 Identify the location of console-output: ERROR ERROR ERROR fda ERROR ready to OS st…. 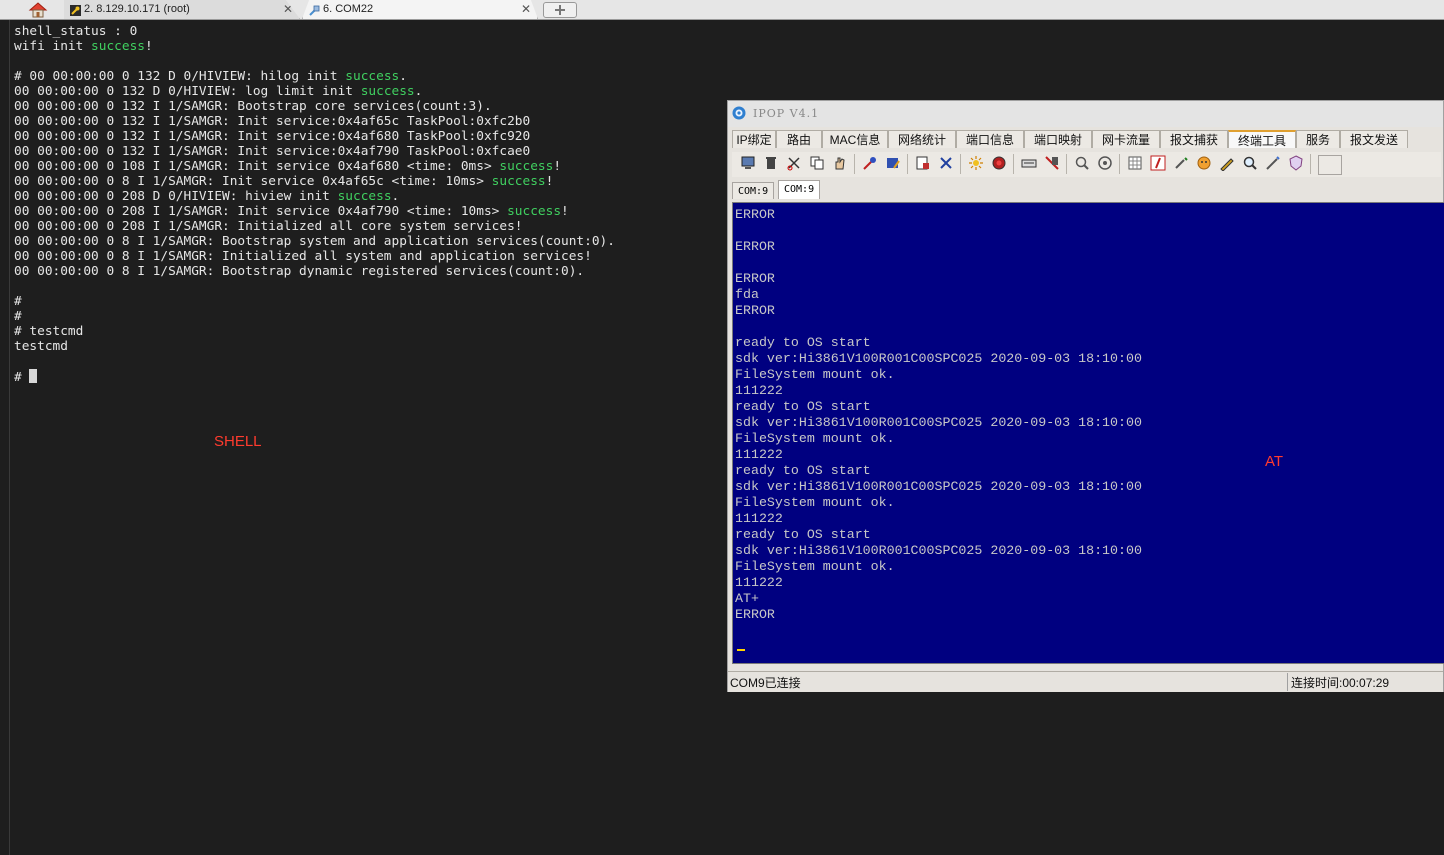
(938, 415).